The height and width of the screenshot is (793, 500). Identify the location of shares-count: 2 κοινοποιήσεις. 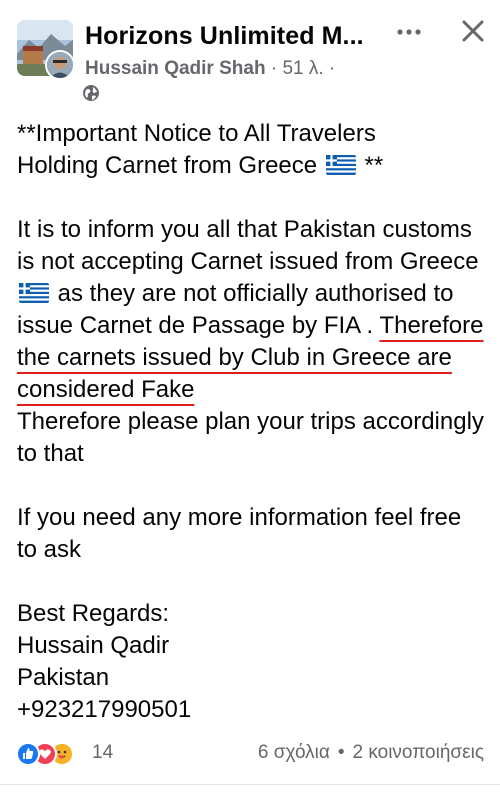
(418, 752).